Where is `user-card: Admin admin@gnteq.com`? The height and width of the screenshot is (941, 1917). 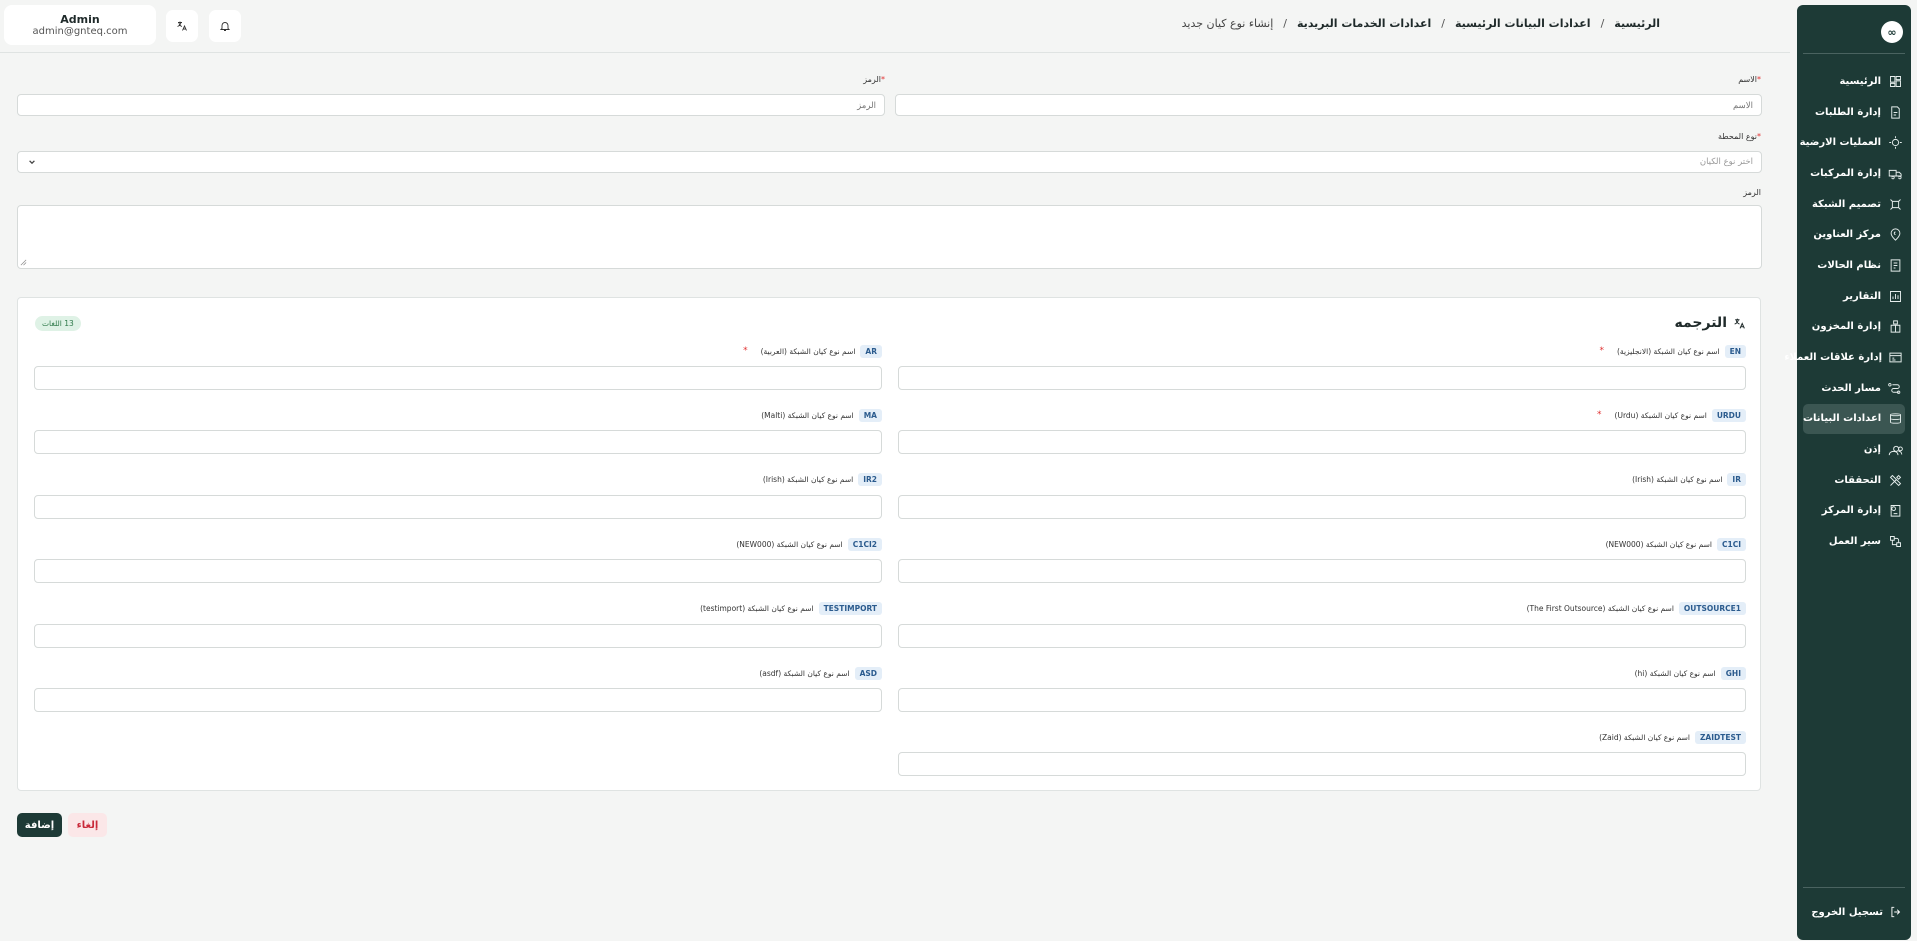 user-card: Admin admin@gnteq.com is located at coordinates (80, 25).